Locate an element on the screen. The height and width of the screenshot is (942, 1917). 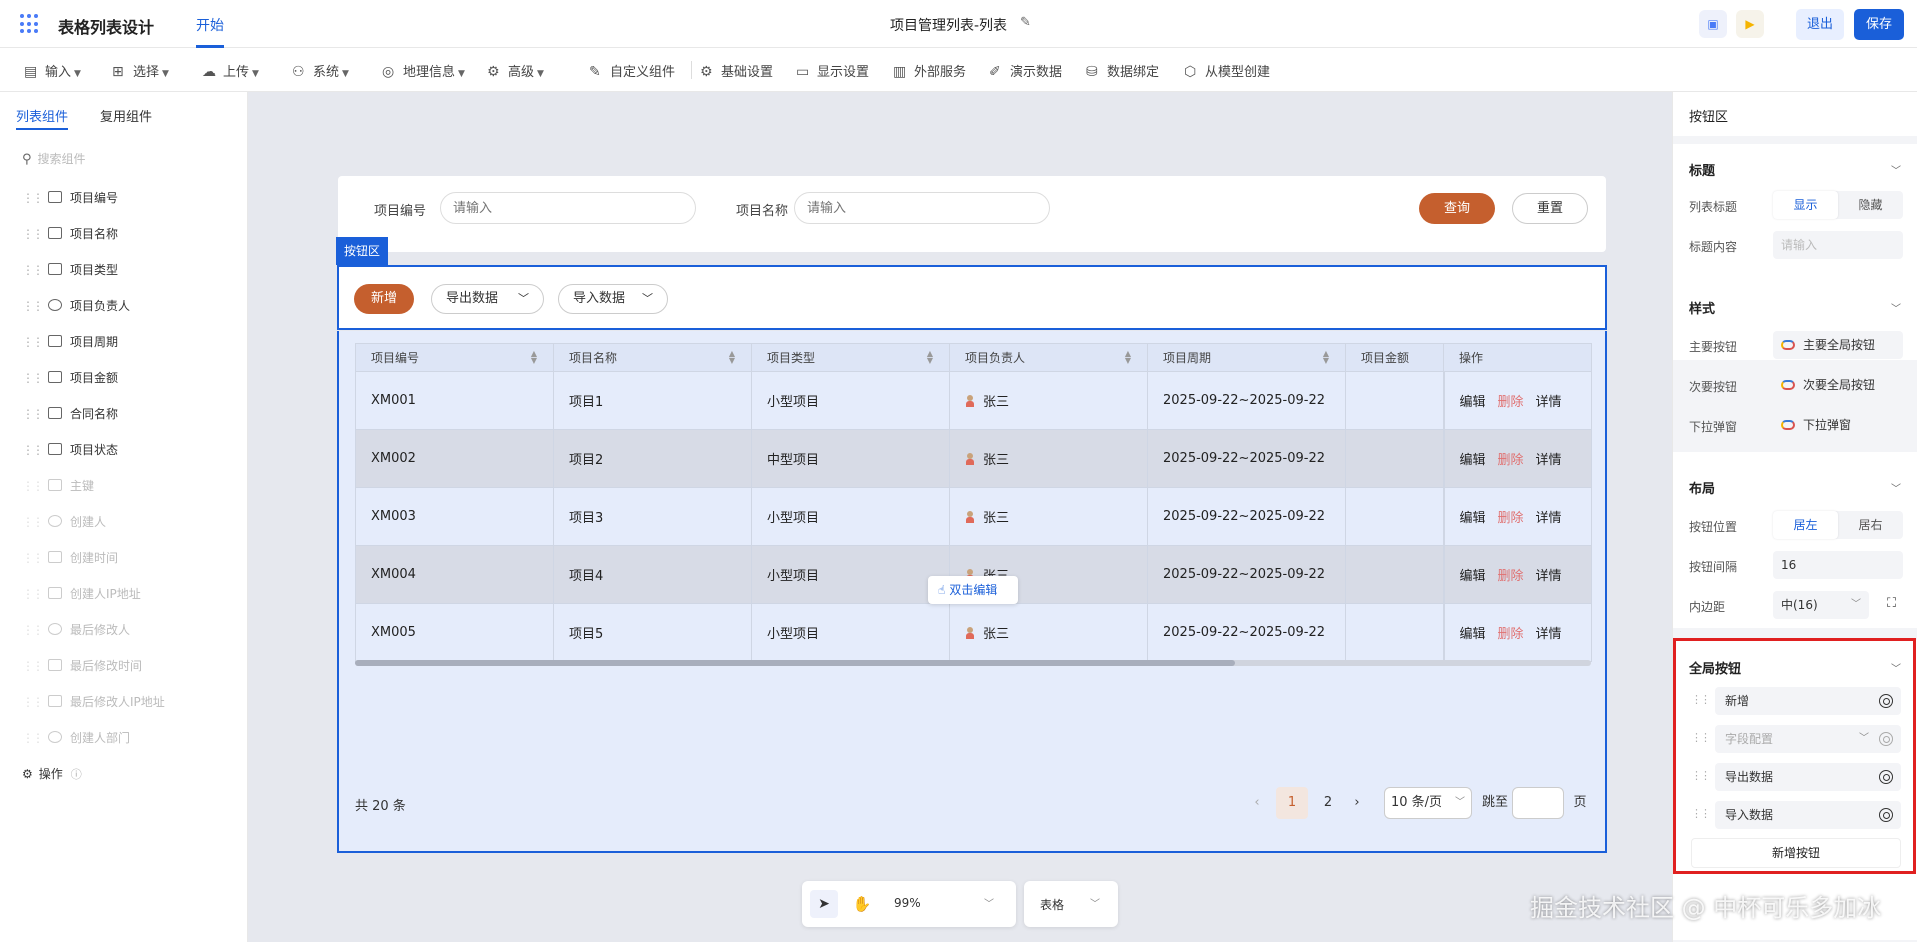
title-content-input: 请输入 is located at coordinates (1838, 245).